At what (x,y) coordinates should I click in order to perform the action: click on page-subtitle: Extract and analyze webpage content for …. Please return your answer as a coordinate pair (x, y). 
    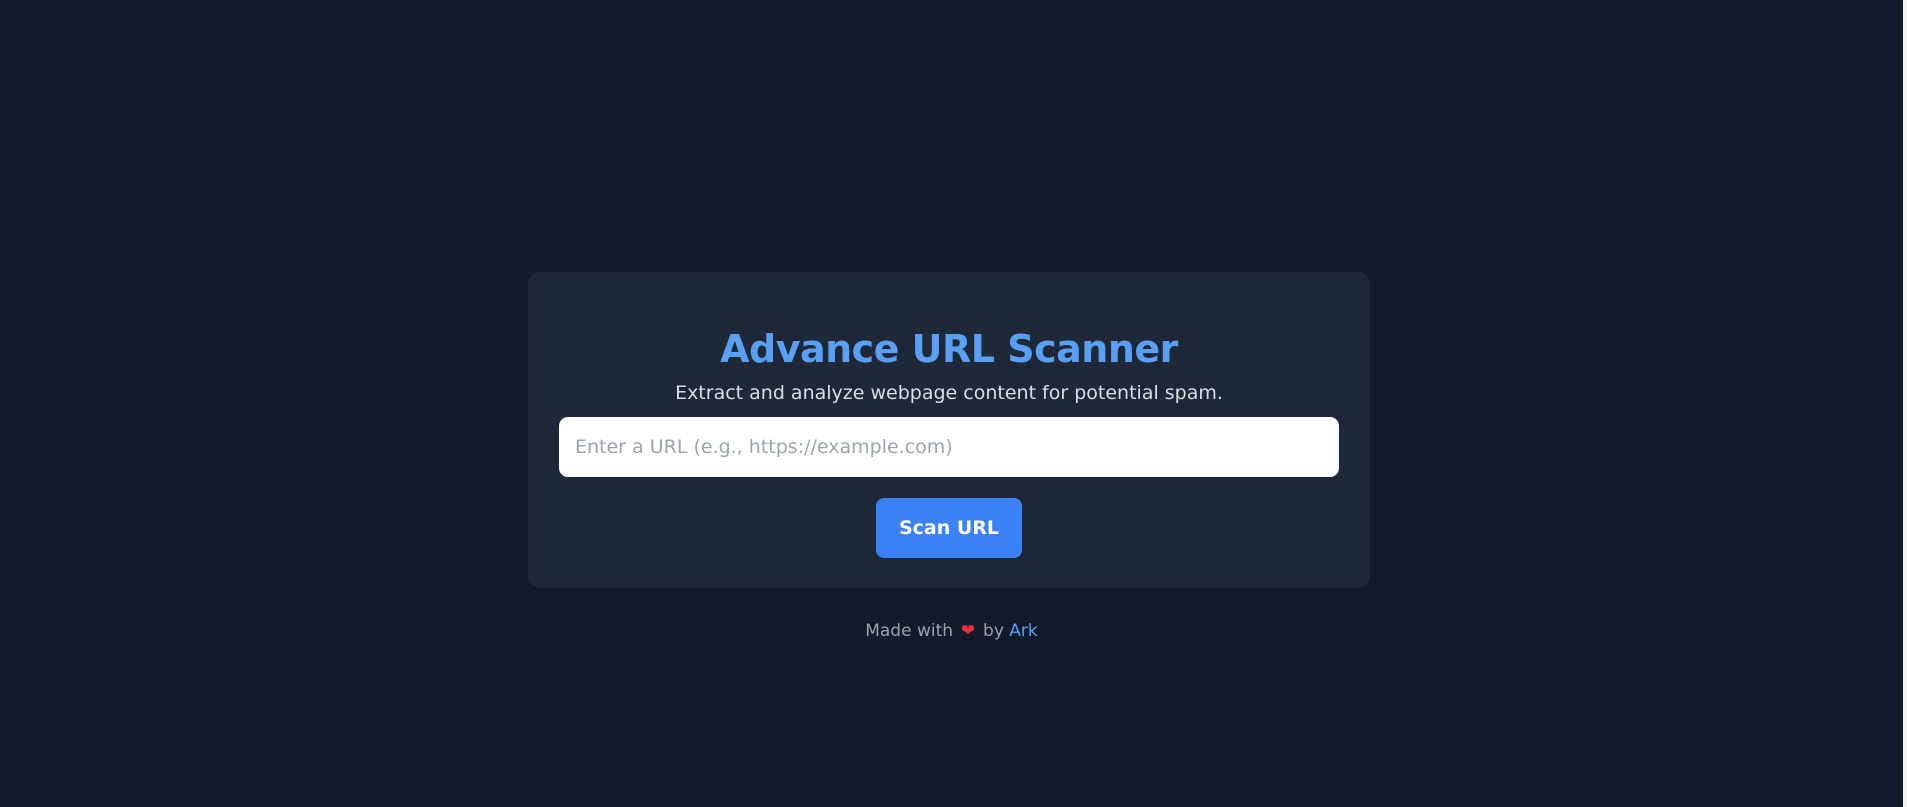
    Looking at the image, I should click on (949, 393).